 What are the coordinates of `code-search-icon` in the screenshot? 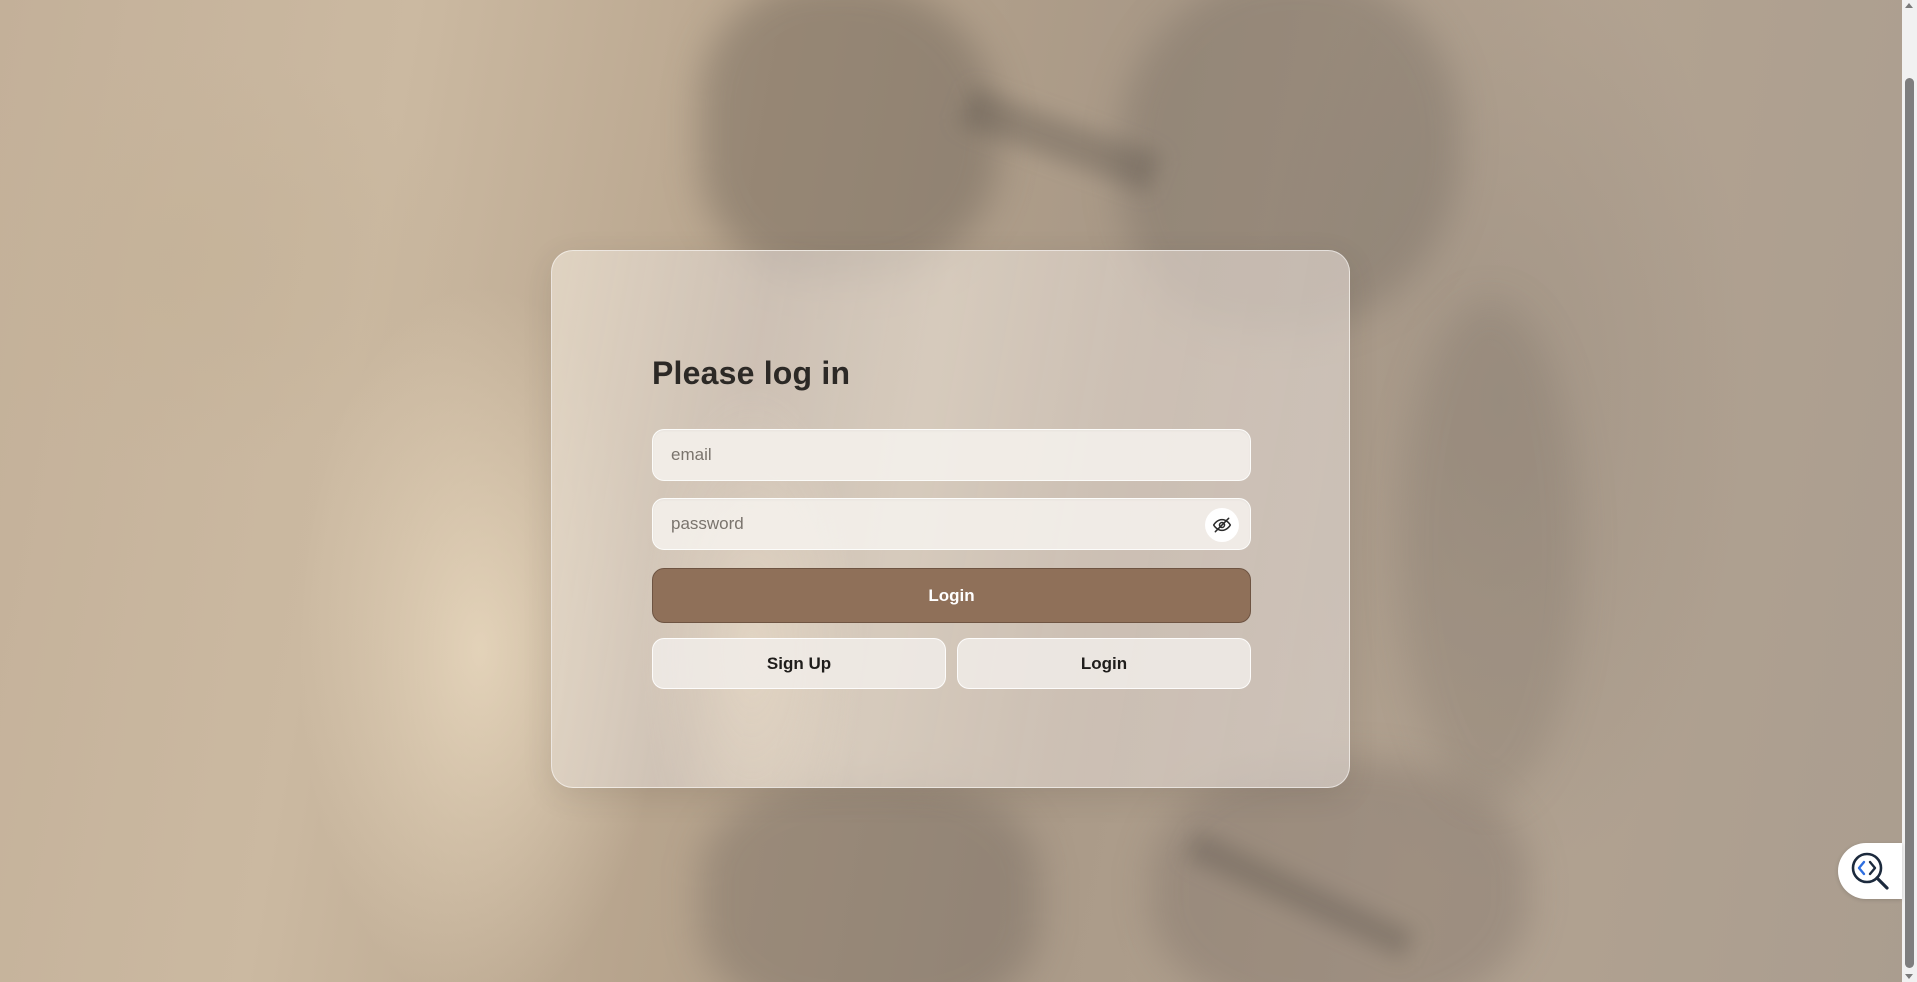 It's located at (1870, 871).